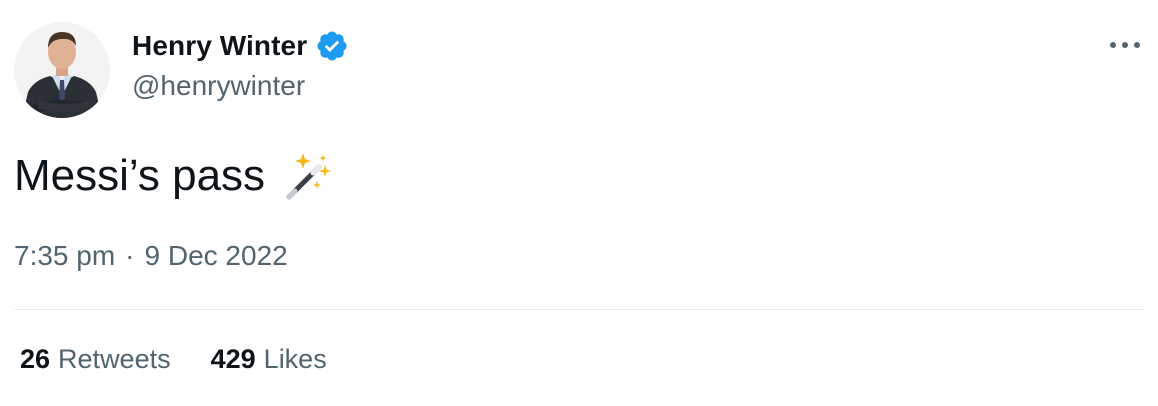  Describe the element at coordinates (64, 256) in the screenshot. I see `tweet-time: 7:35 pm` at that location.